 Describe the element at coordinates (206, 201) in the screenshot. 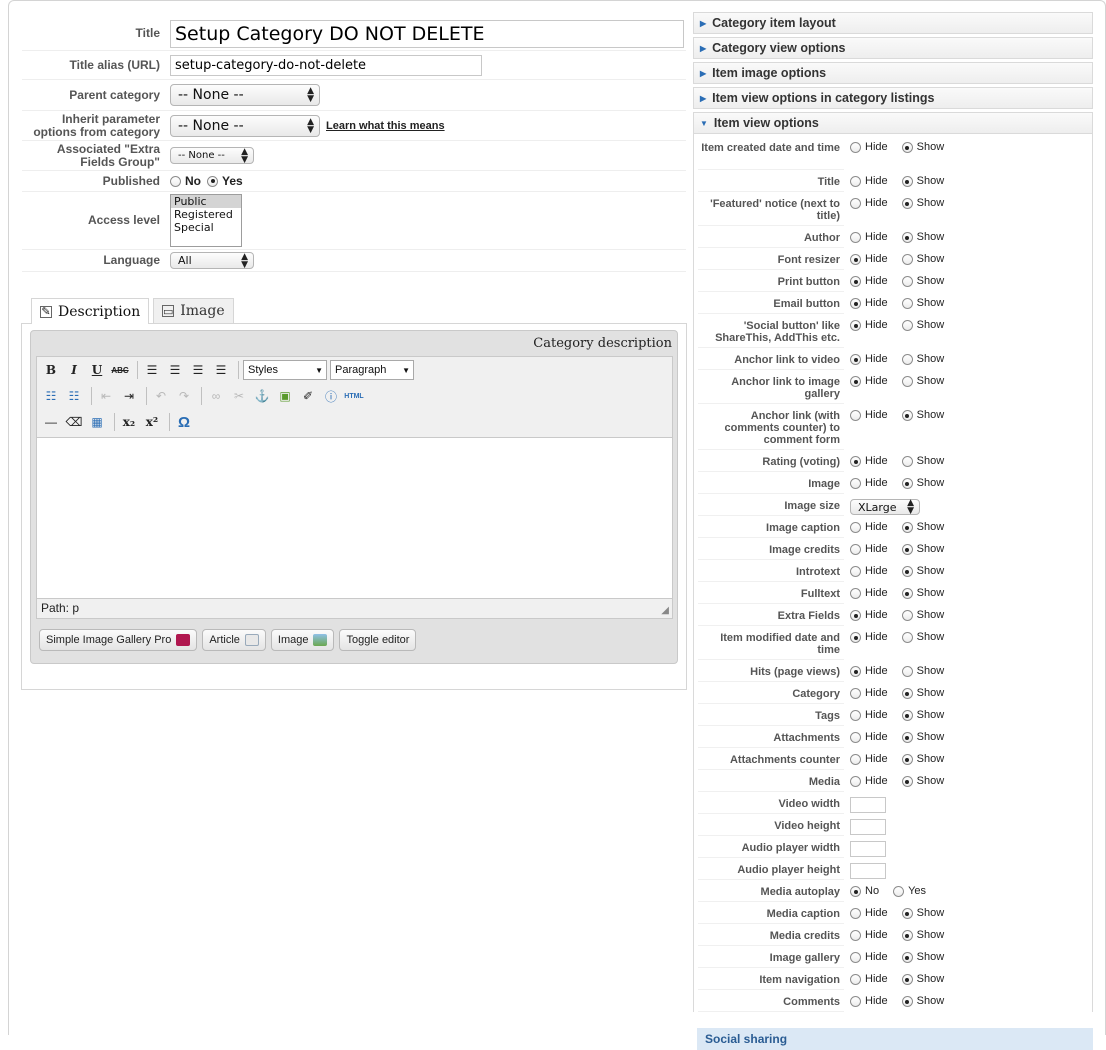

I see `access-option: Public` at that location.